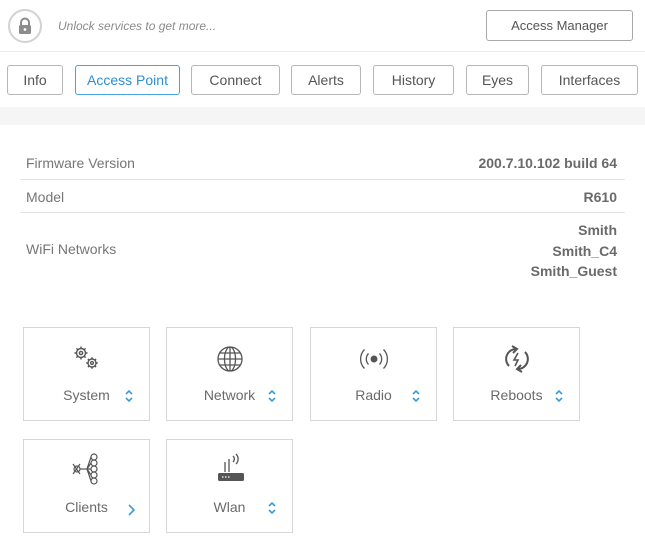  What do you see at coordinates (597, 230) in the screenshot?
I see `wifi-network-item: Smith` at bounding box center [597, 230].